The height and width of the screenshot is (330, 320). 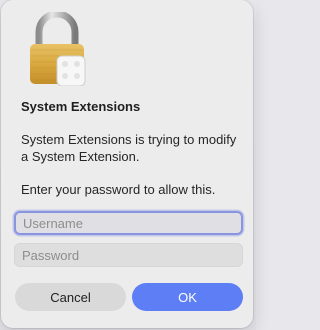 I want to click on cancel-button: Cancel, so click(x=70, y=297).